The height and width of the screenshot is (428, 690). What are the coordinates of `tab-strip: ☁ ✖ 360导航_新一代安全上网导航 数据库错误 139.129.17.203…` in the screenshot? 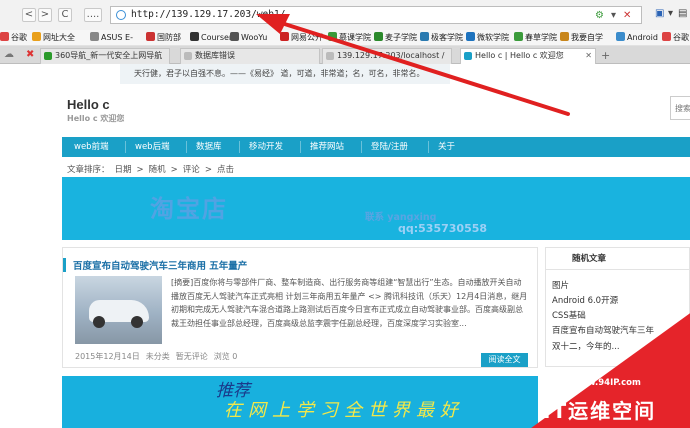 It's located at (345, 55).